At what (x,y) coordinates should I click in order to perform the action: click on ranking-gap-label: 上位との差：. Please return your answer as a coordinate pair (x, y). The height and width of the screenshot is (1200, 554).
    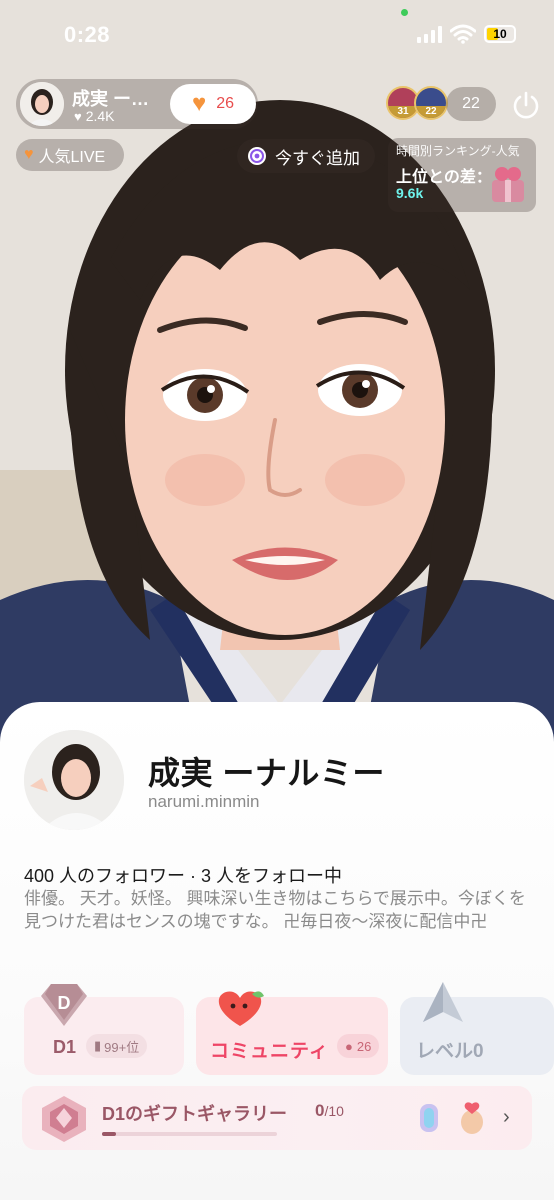
    Looking at the image, I should click on (444, 177).